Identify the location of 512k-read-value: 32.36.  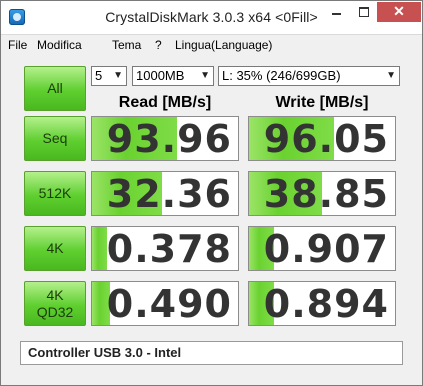
(169, 194).